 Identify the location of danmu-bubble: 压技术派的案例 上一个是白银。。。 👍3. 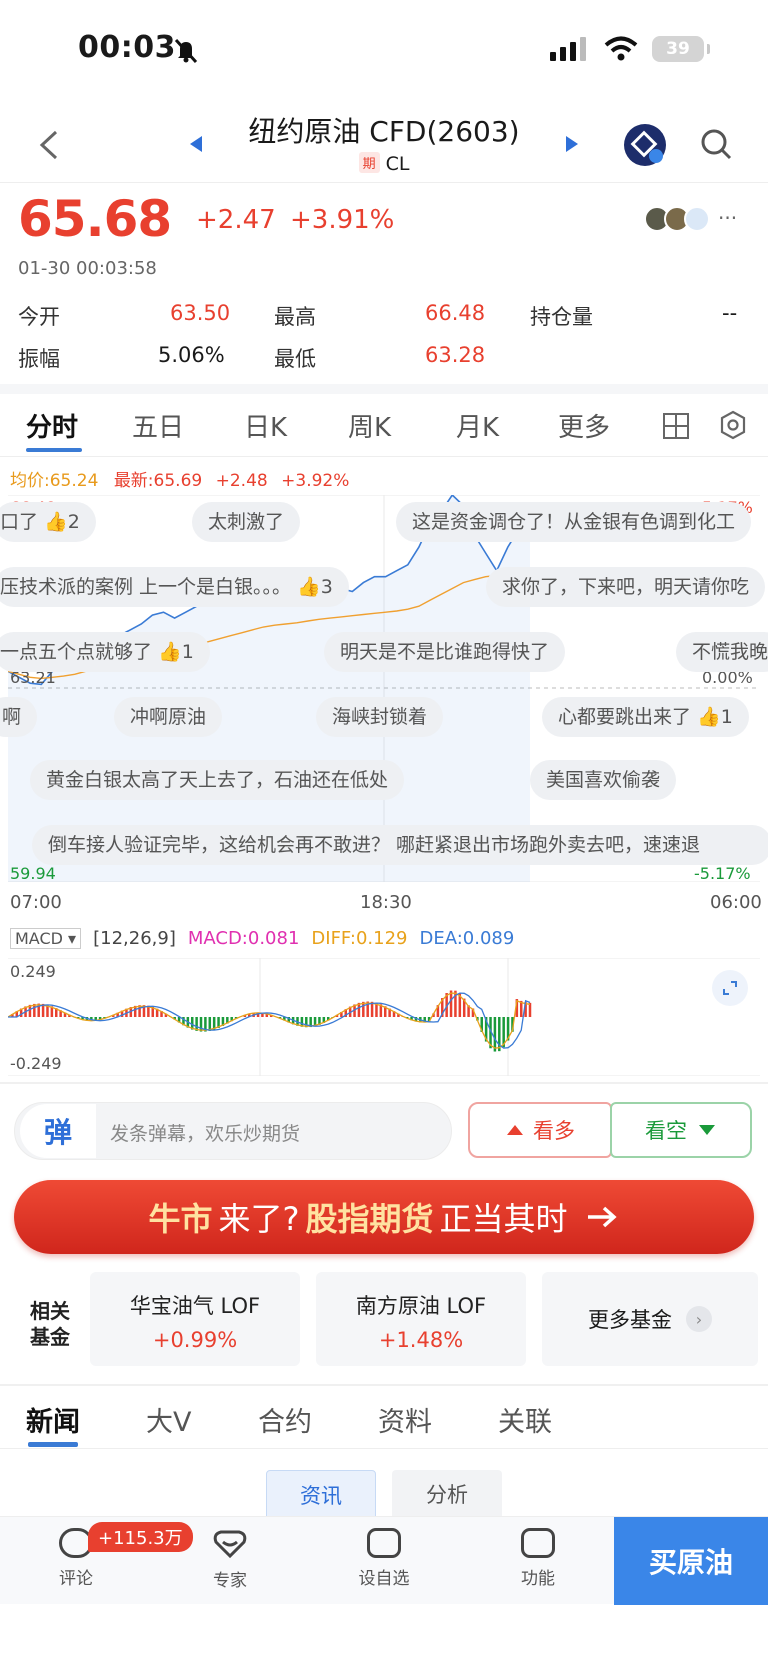
(174, 587).